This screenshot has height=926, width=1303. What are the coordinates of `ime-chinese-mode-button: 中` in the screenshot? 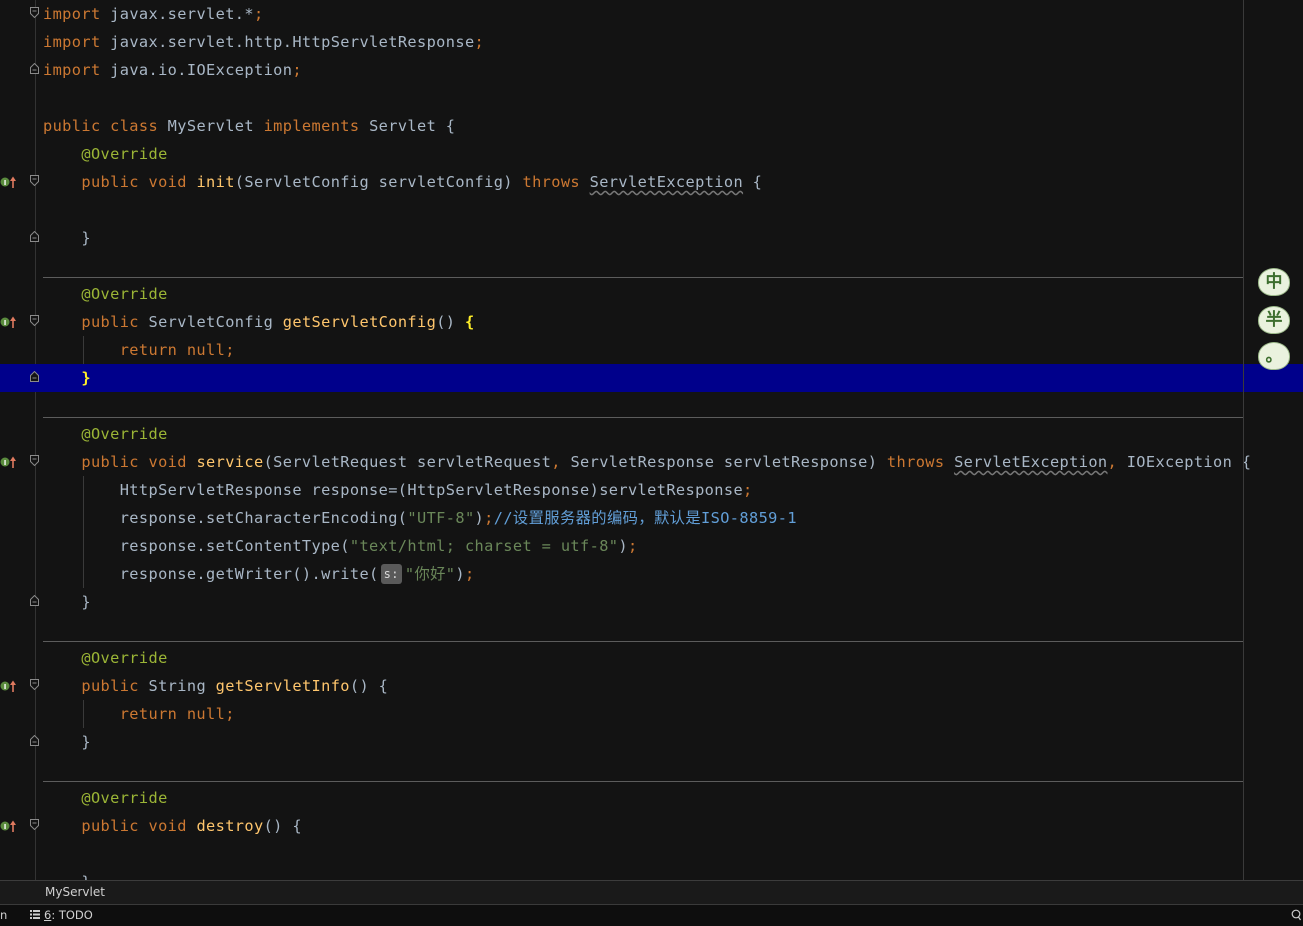 It's located at (1274, 282).